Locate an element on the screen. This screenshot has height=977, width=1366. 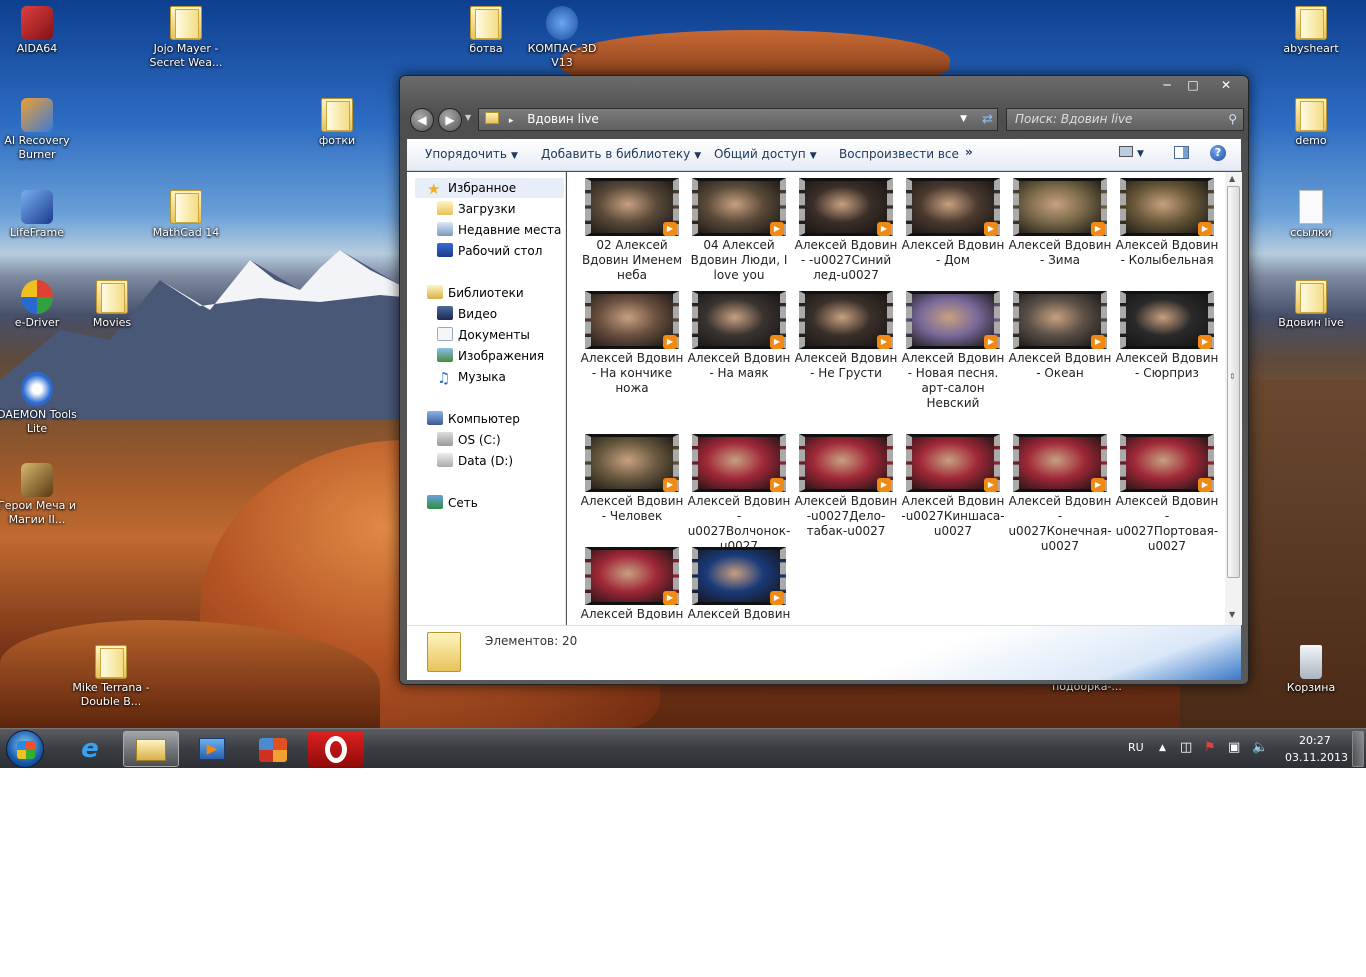
desktop-icon-demo: demo is located at coordinates (1311, 123).